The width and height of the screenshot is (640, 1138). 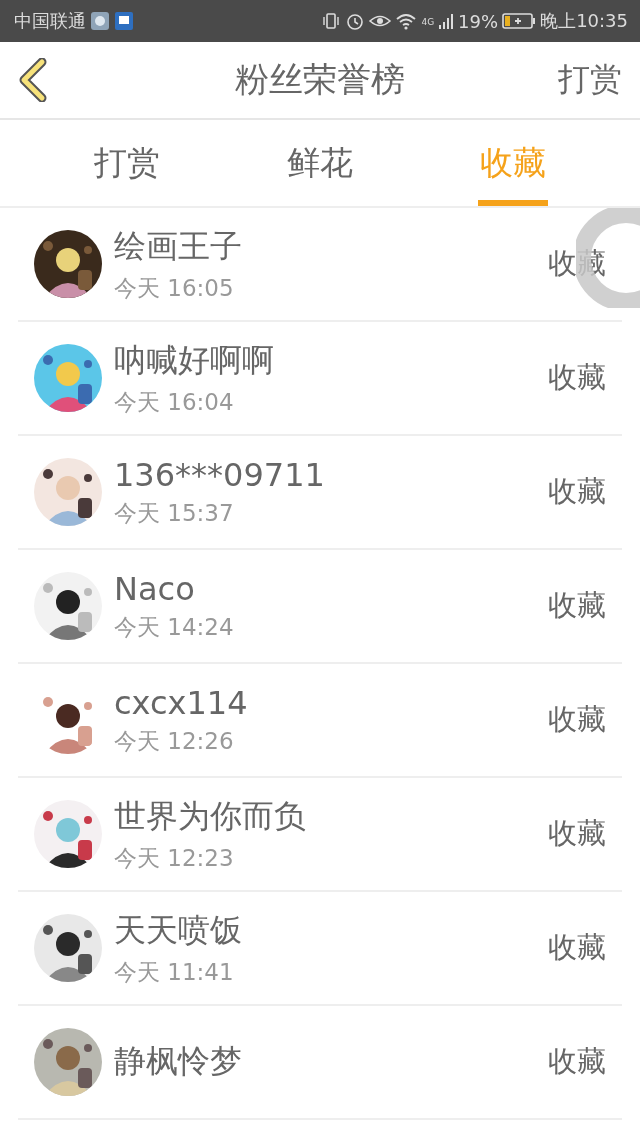 What do you see at coordinates (590, 80) in the screenshot?
I see `reward-button: 打赏` at bounding box center [590, 80].